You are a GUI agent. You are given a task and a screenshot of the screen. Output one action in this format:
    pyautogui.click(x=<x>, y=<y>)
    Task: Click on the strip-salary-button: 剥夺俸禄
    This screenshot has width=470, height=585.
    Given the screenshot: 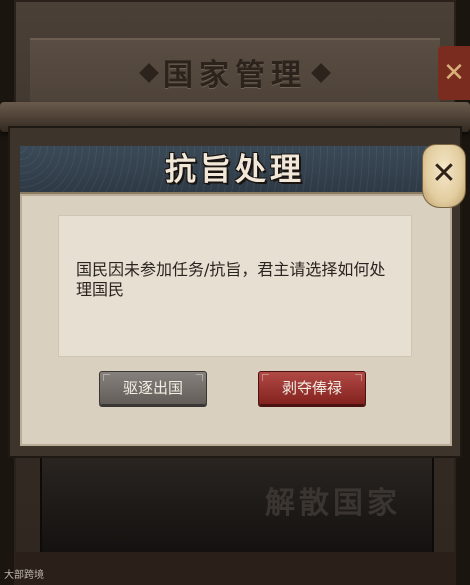 What is the action you would take?
    pyautogui.click(x=312, y=388)
    